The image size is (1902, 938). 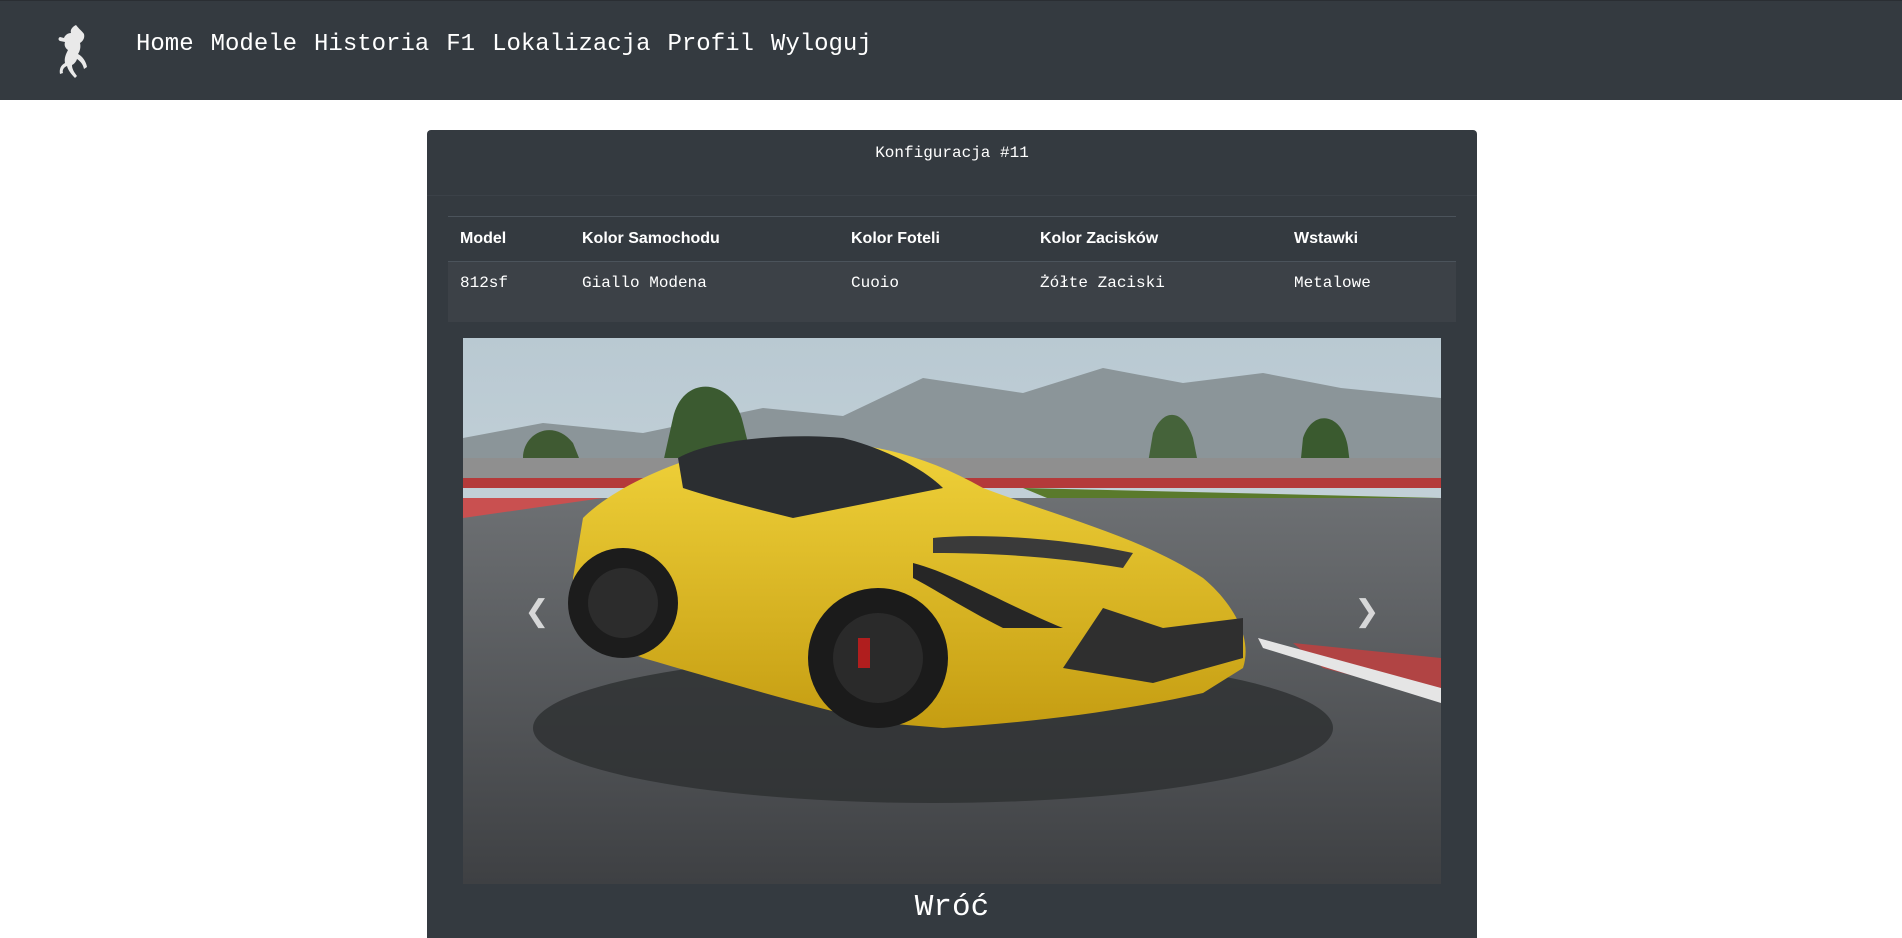 I want to click on nav-lokalizacja: Lokalizacja, so click(x=571, y=44).